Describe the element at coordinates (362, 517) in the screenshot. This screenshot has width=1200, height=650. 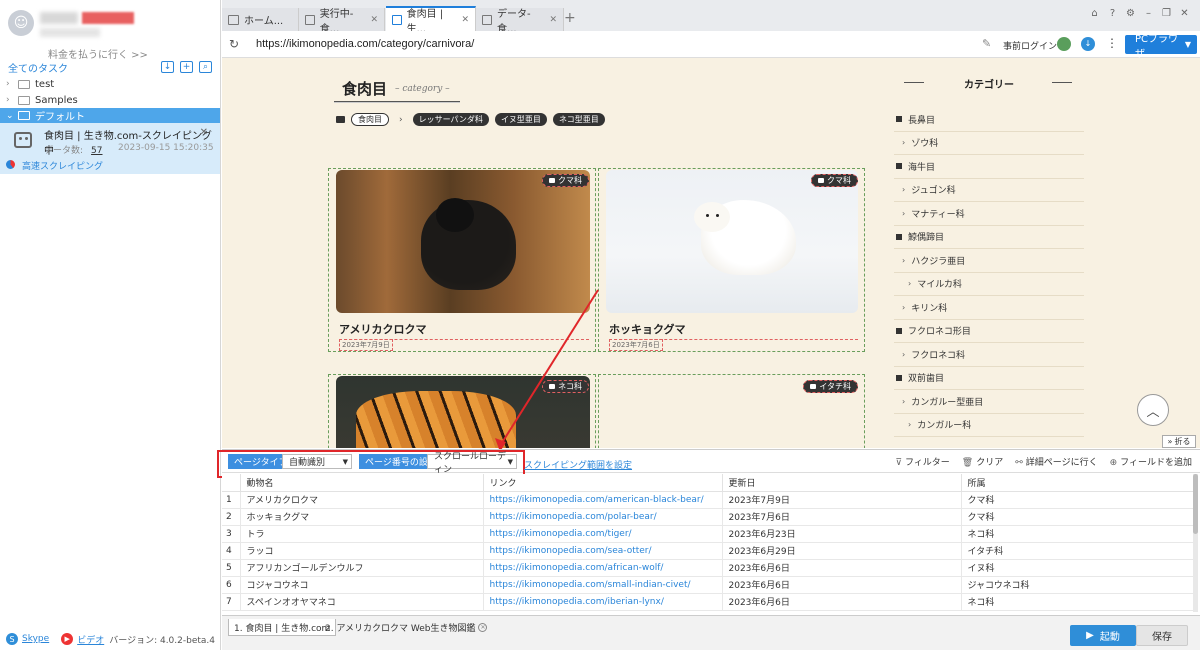
I see `table-cell: ホッキョクグマ` at that location.